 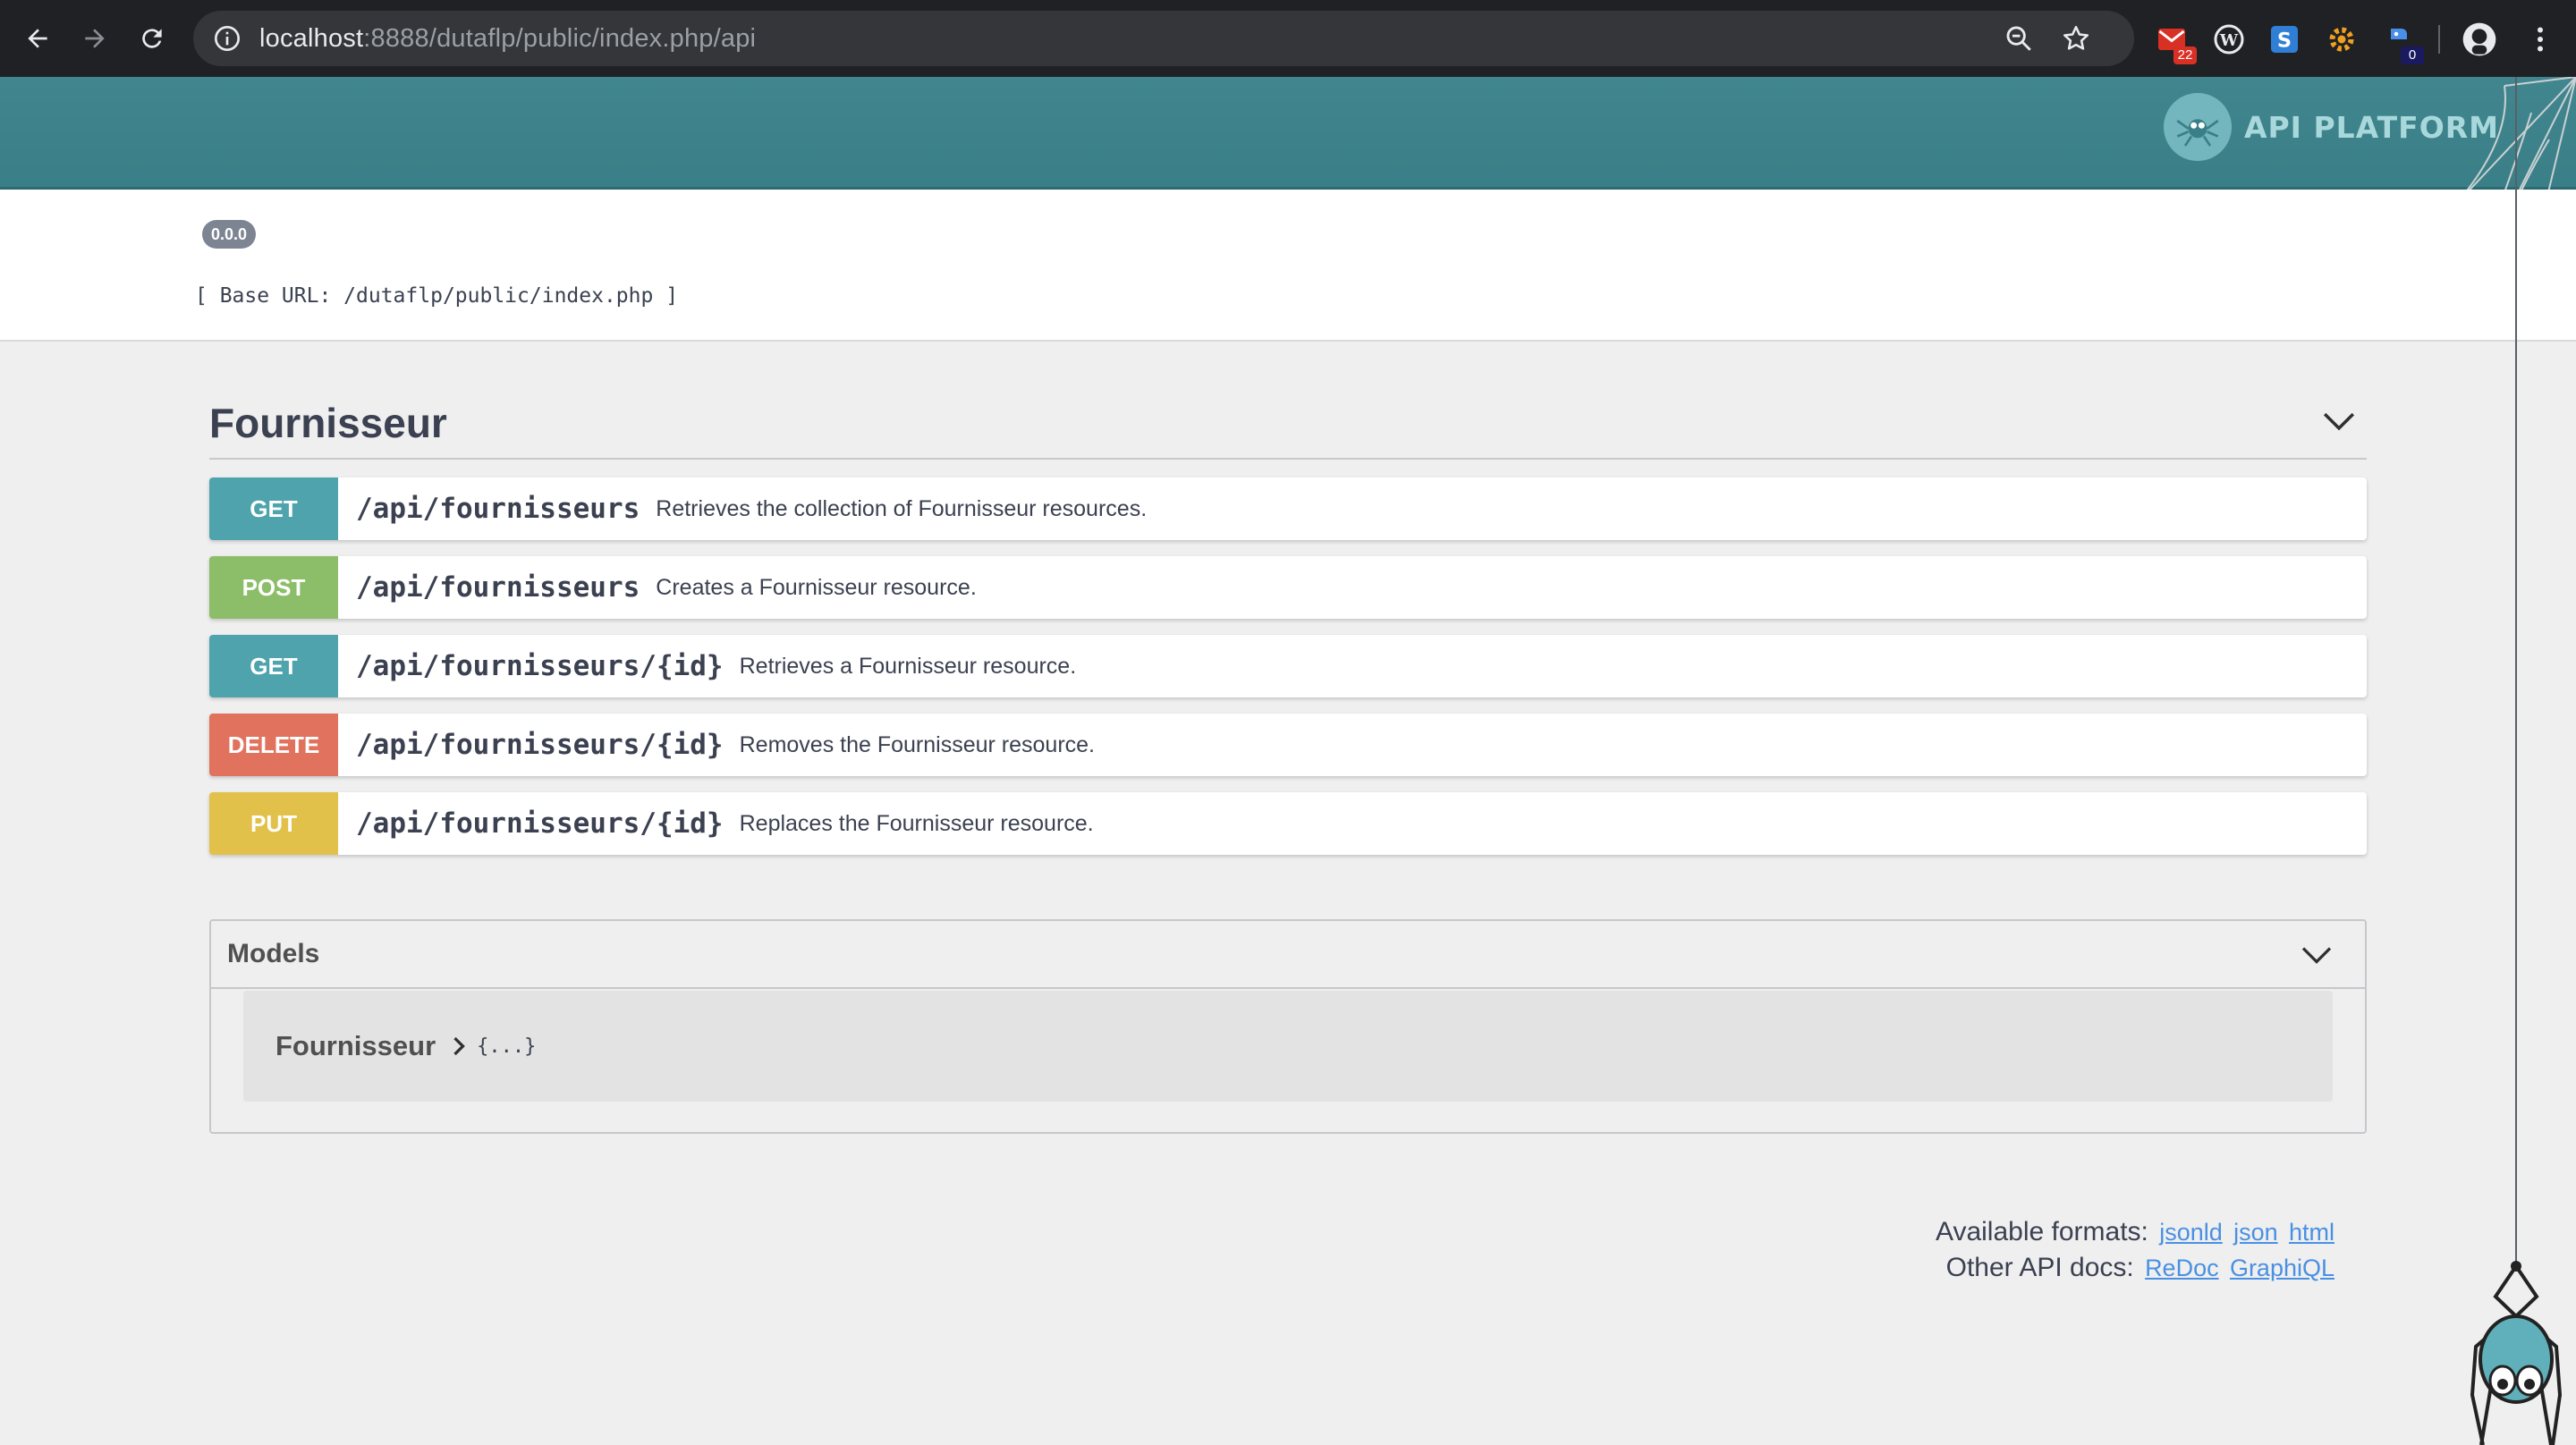 I want to click on chevron-right-icon, so click(x=459, y=1046).